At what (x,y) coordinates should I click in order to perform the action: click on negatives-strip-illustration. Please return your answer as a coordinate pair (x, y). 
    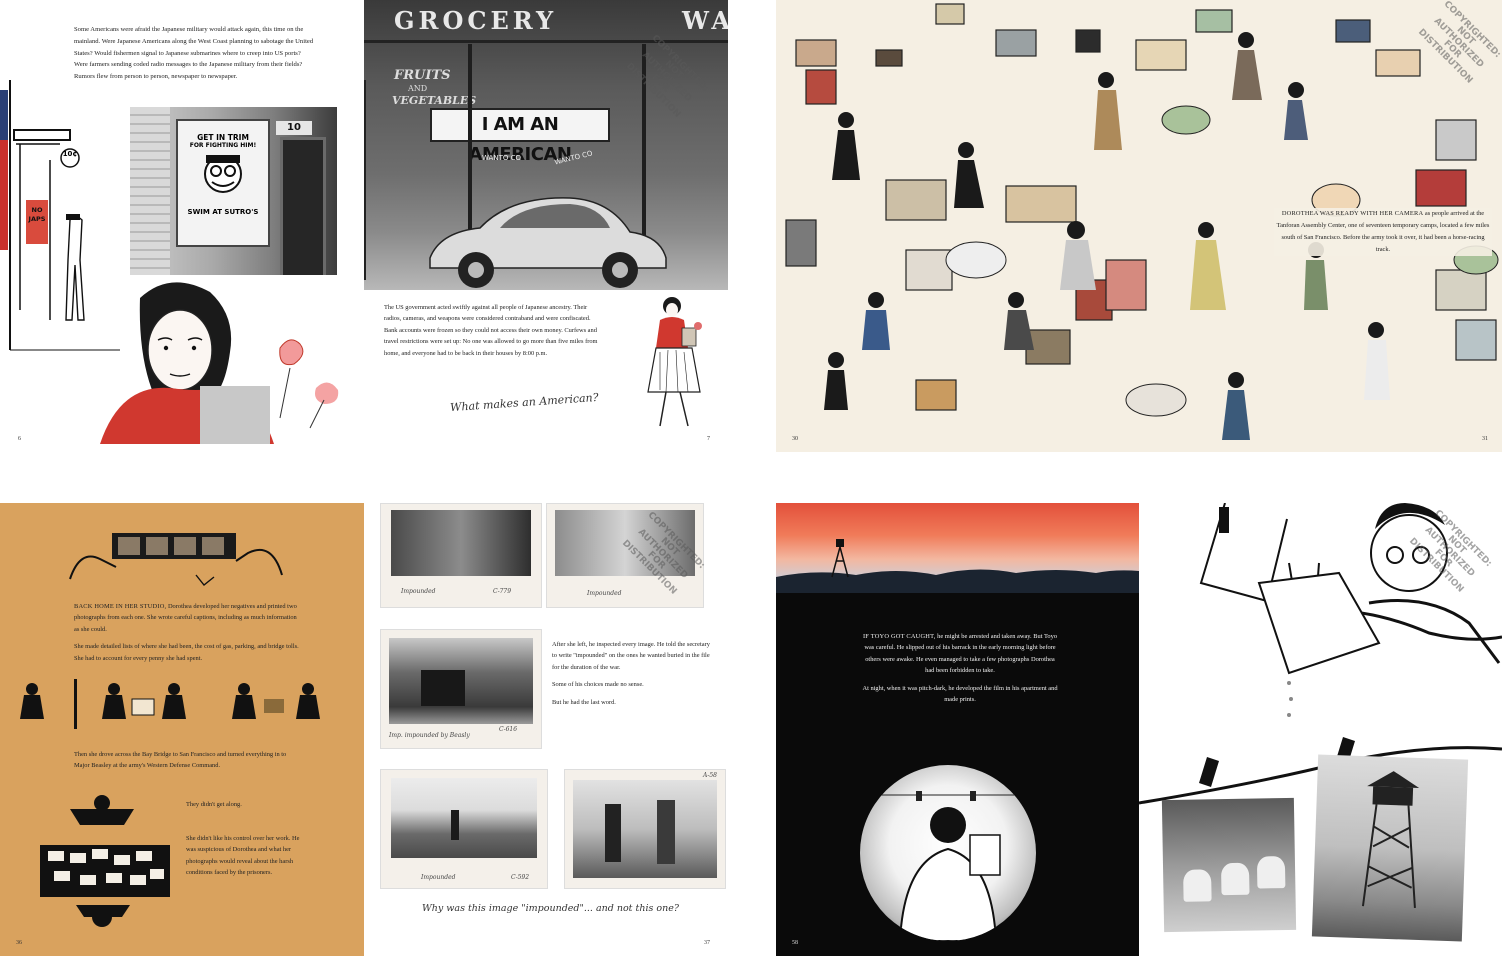
    Looking at the image, I should click on (176, 559).